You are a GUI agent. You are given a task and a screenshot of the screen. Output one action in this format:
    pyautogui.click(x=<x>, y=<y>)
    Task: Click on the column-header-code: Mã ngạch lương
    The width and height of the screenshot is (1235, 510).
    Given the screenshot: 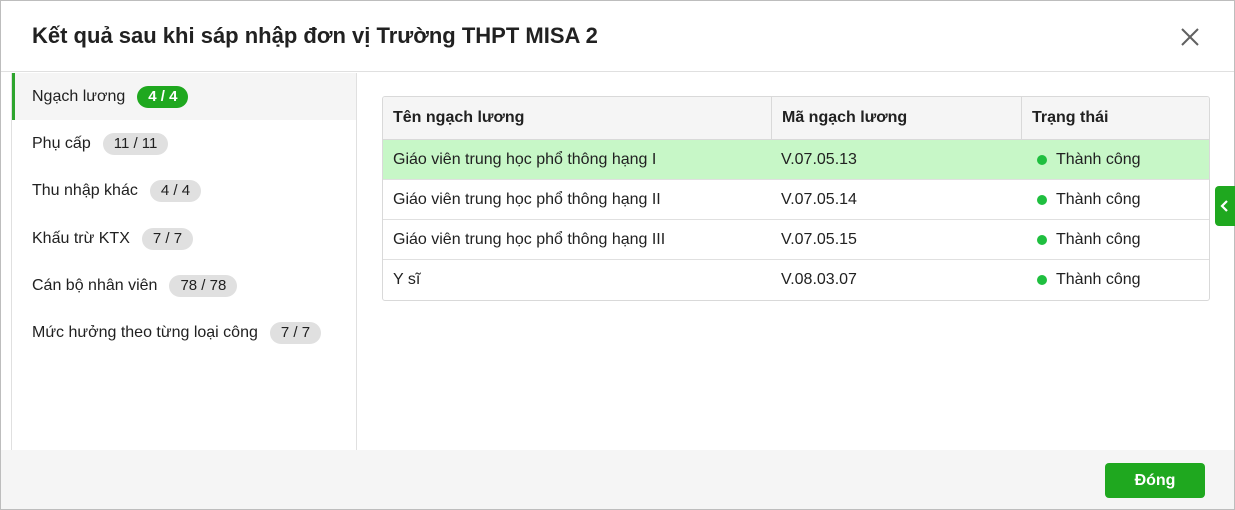 What is the action you would take?
    pyautogui.click(x=896, y=118)
    